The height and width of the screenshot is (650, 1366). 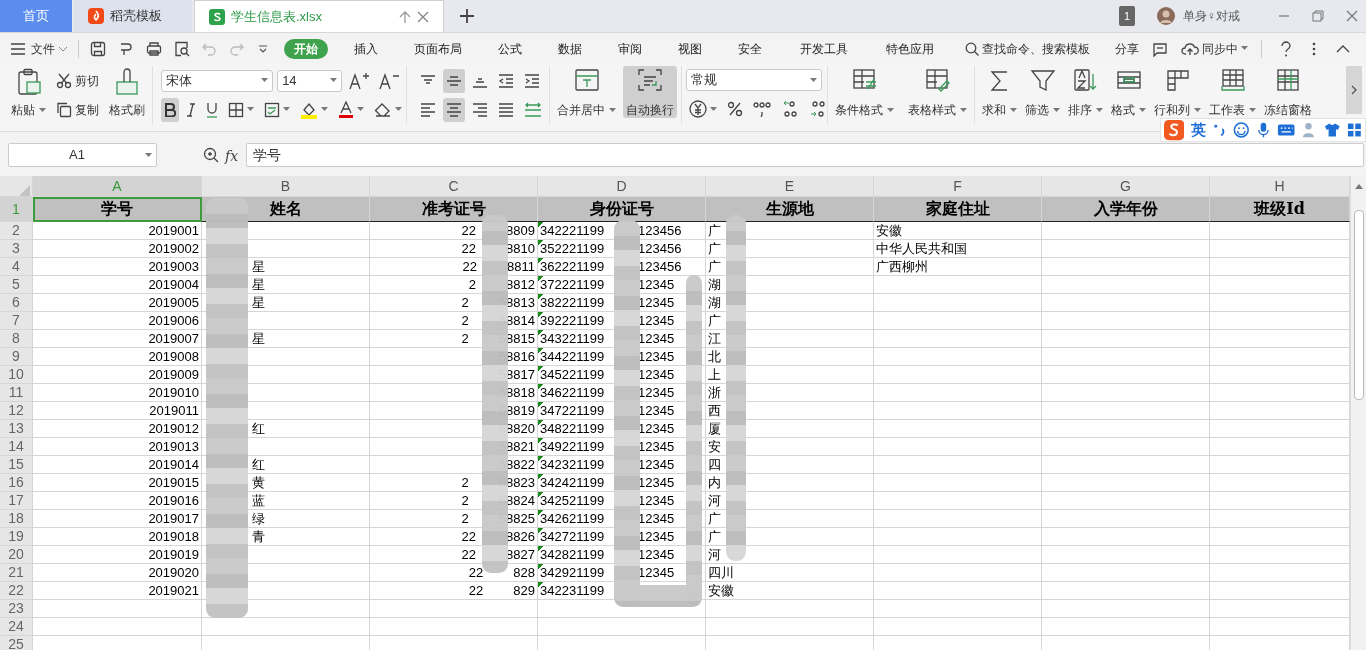 What do you see at coordinates (1027, 48) in the screenshot?
I see `command-search: 查找命令、搜索模板` at bounding box center [1027, 48].